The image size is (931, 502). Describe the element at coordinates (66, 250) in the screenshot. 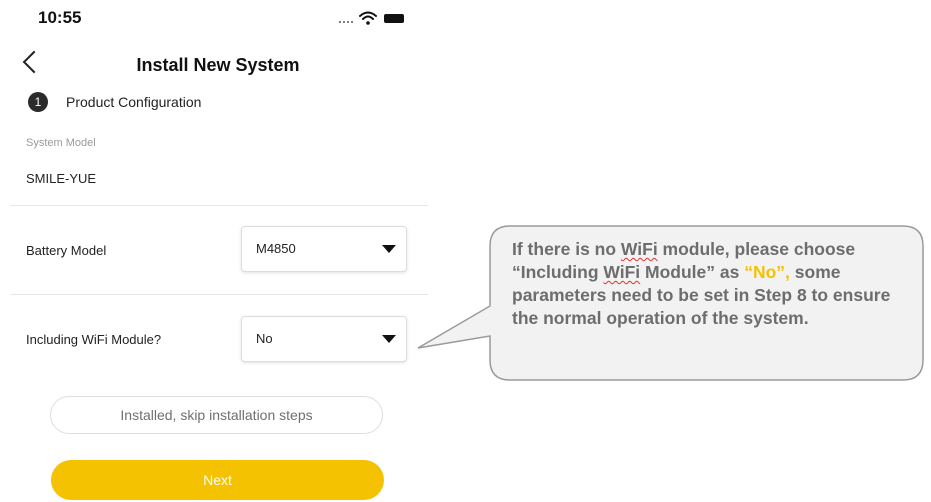

I see `battery-model-label: Battery Model` at that location.